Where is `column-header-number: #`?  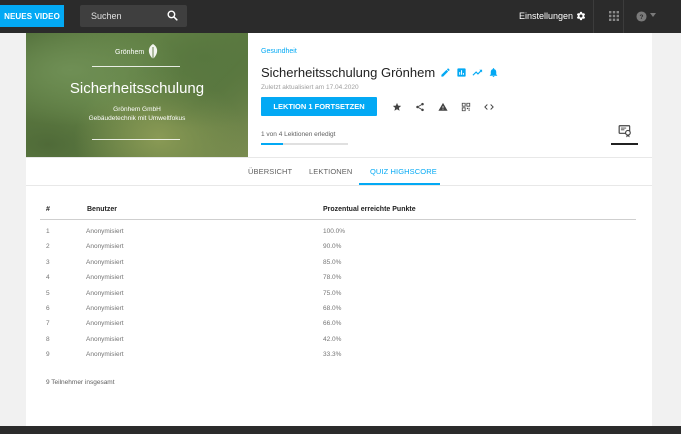
column-header-number: # is located at coordinates (48, 209).